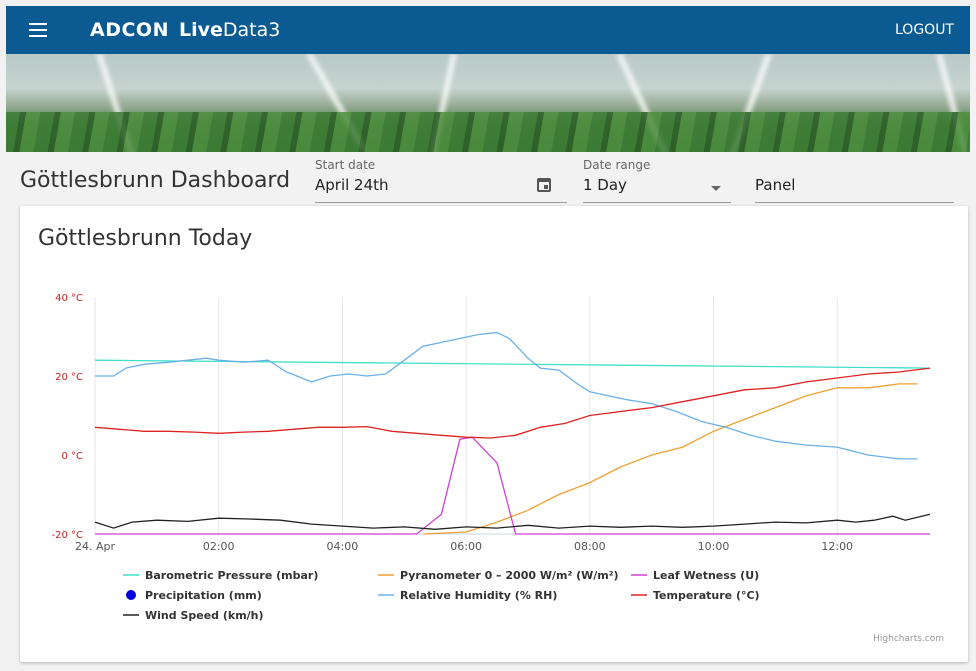  What do you see at coordinates (924, 30) in the screenshot?
I see `logout-button: LOGOUT` at bounding box center [924, 30].